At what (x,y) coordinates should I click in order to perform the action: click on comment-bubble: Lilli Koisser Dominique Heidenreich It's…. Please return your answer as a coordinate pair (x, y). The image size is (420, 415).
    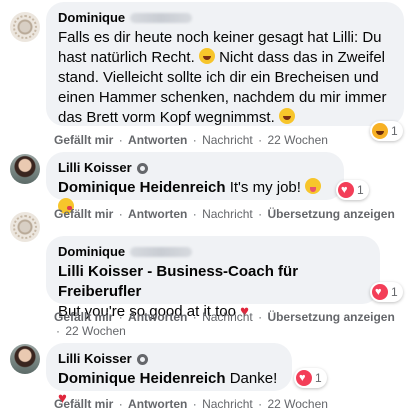
    Looking at the image, I should click on (195, 183).